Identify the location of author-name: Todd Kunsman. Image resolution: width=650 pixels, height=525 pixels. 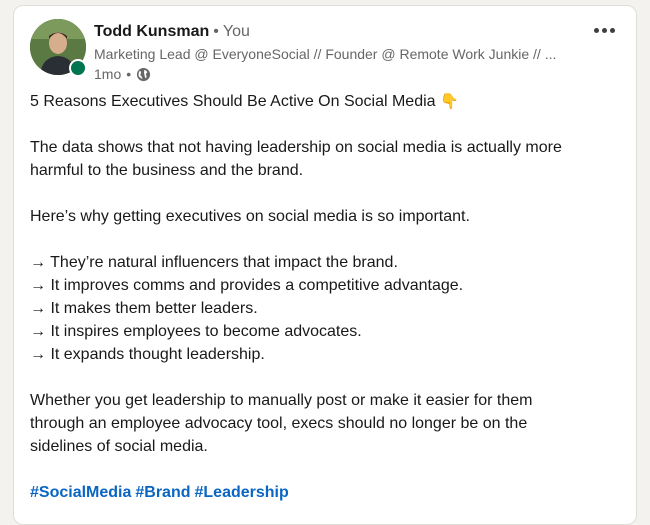
(151, 31).